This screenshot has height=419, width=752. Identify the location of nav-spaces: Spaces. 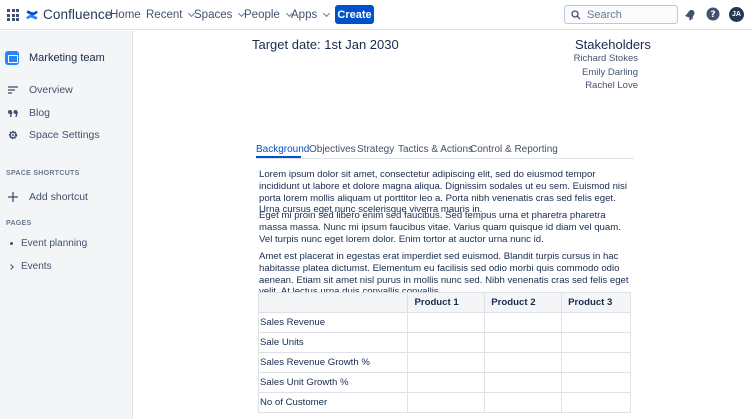
(220, 15).